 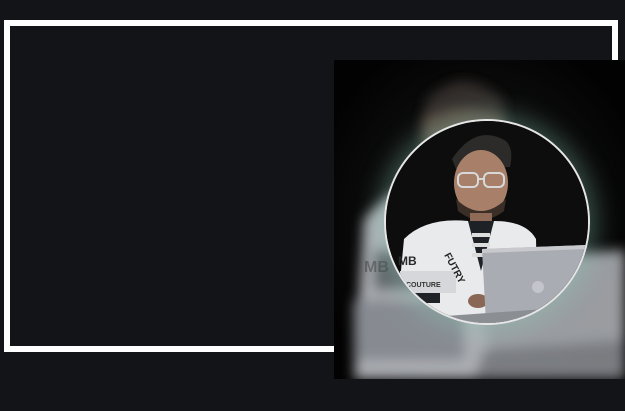 What do you see at coordinates (407, 261) in the screenshot?
I see `shirt-text-mb: MB` at bounding box center [407, 261].